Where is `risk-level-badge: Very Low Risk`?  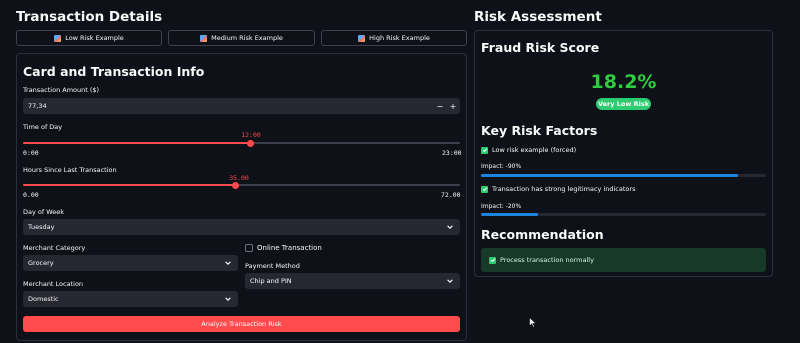 risk-level-badge: Very Low Risk is located at coordinates (623, 104).